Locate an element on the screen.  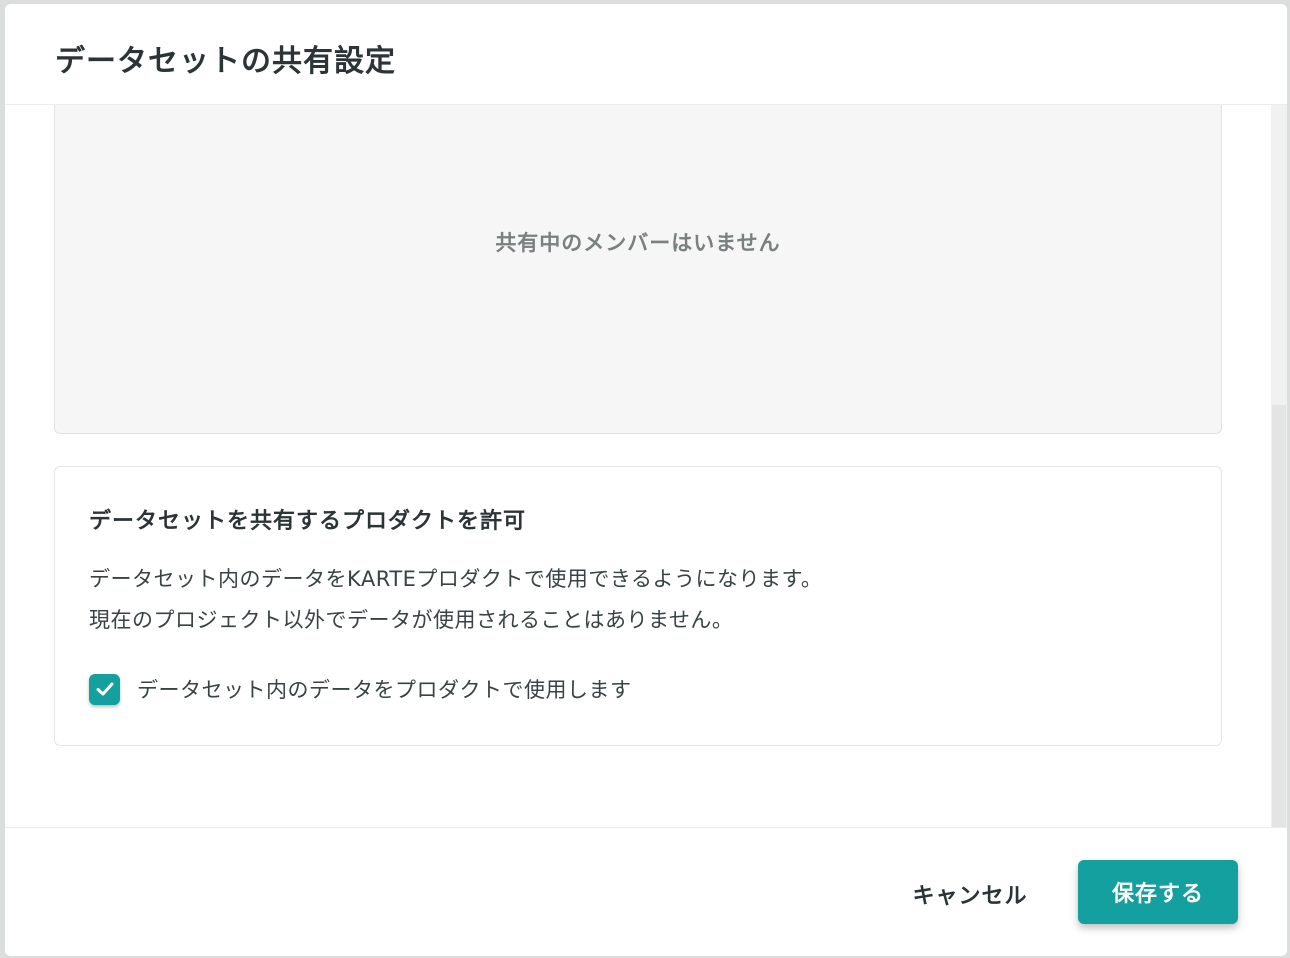
save-button: 保存する is located at coordinates (1158, 892).